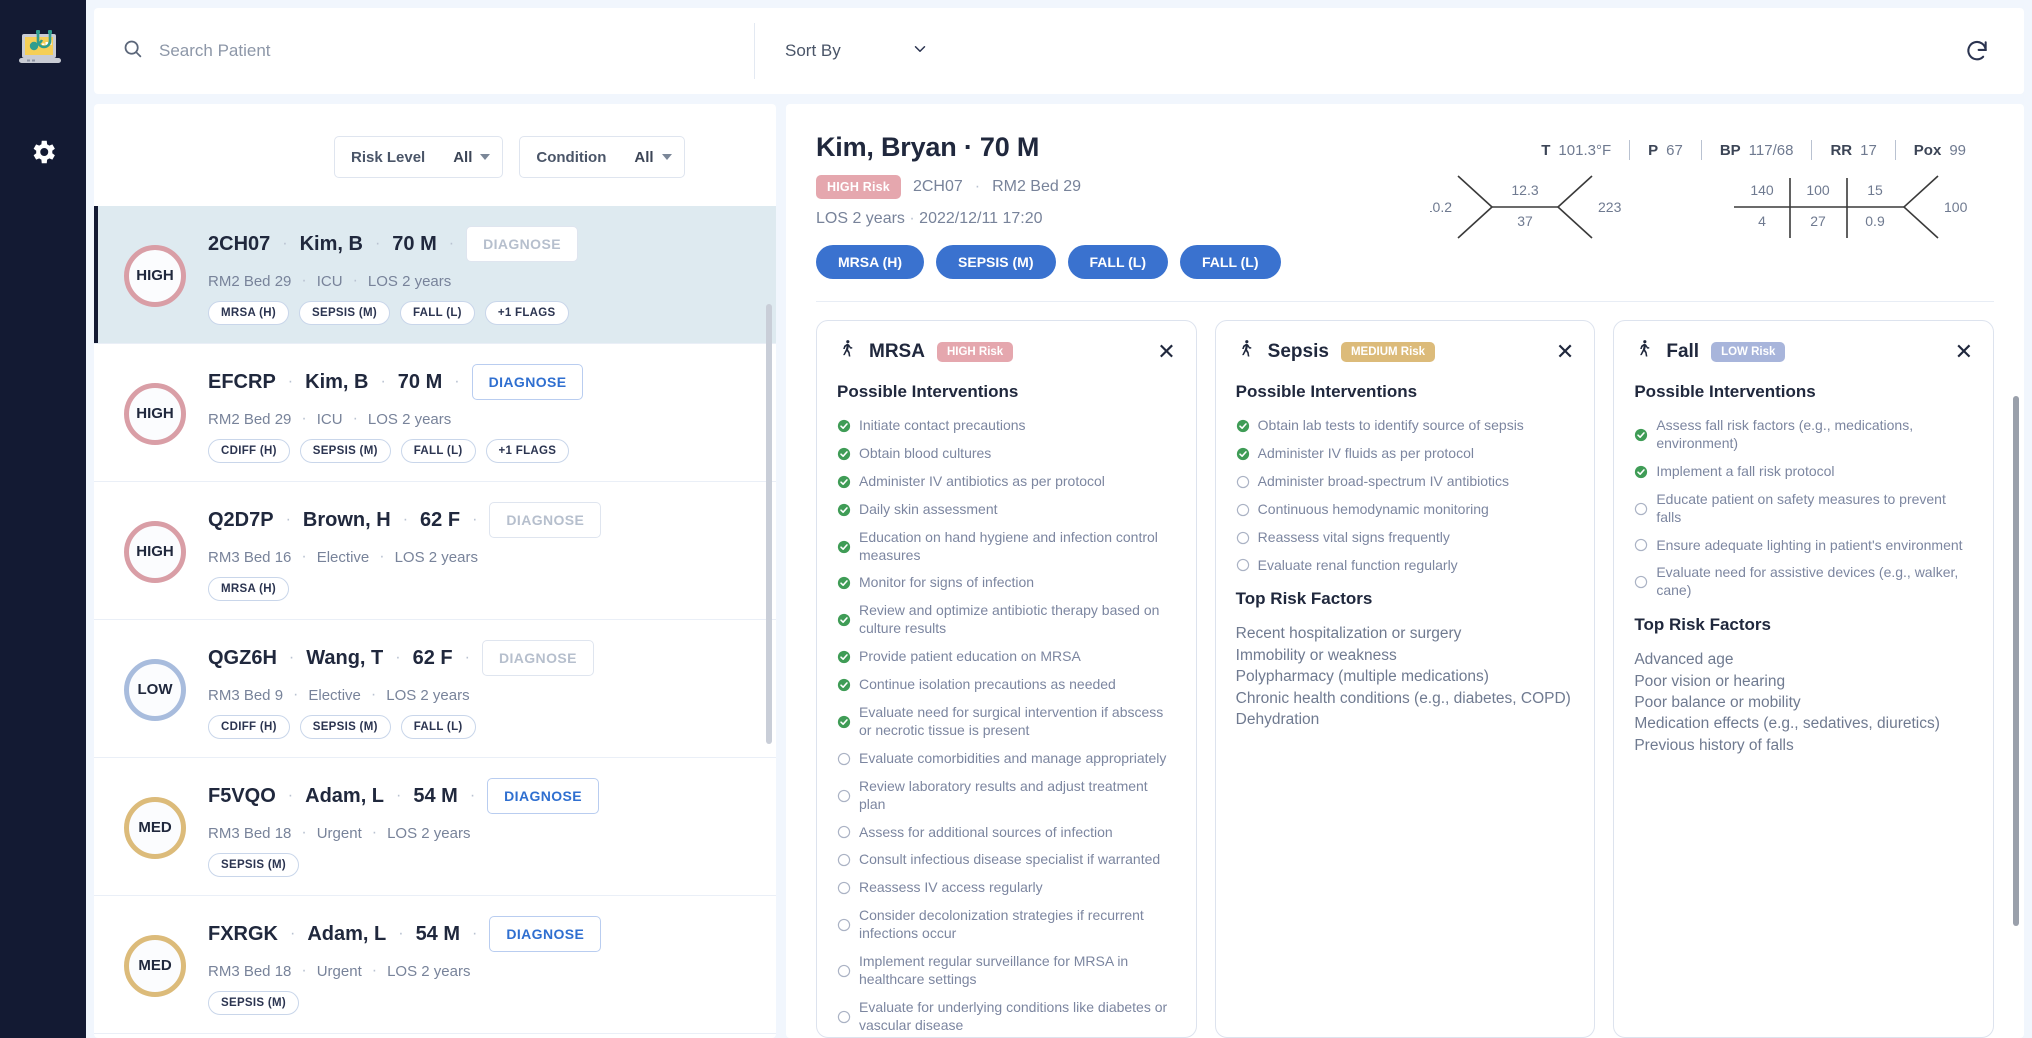 This screenshot has height=1038, width=2032. What do you see at coordinates (1006, 657) in the screenshot?
I see `intervention-item: Provide patient education on MRSA` at bounding box center [1006, 657].